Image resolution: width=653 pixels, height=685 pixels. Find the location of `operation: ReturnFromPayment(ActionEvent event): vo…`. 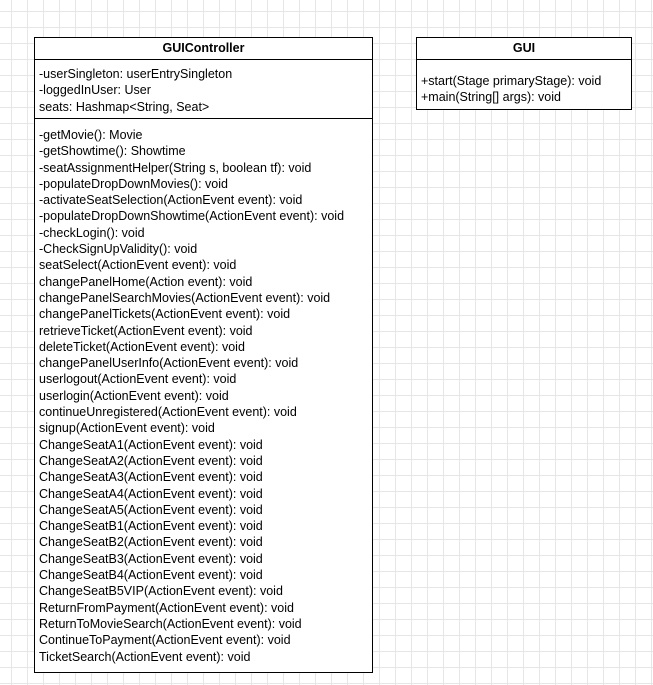

operation: ReturnFromPayment(ActionEvent event): vo… is located at coordinates (166, 607).